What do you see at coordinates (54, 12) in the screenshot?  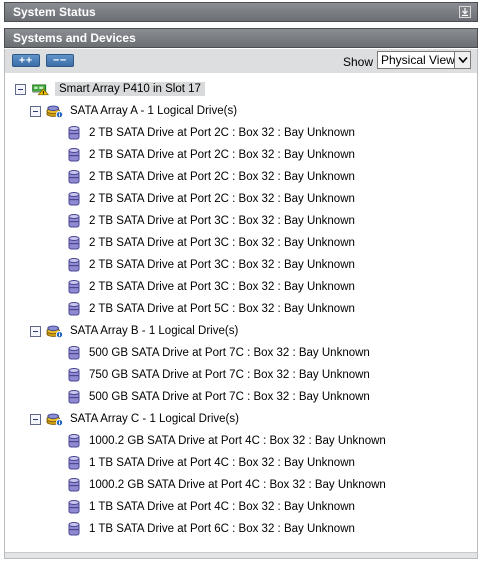 I see `system-status-title: System Status` at bounding box center [54, 12].